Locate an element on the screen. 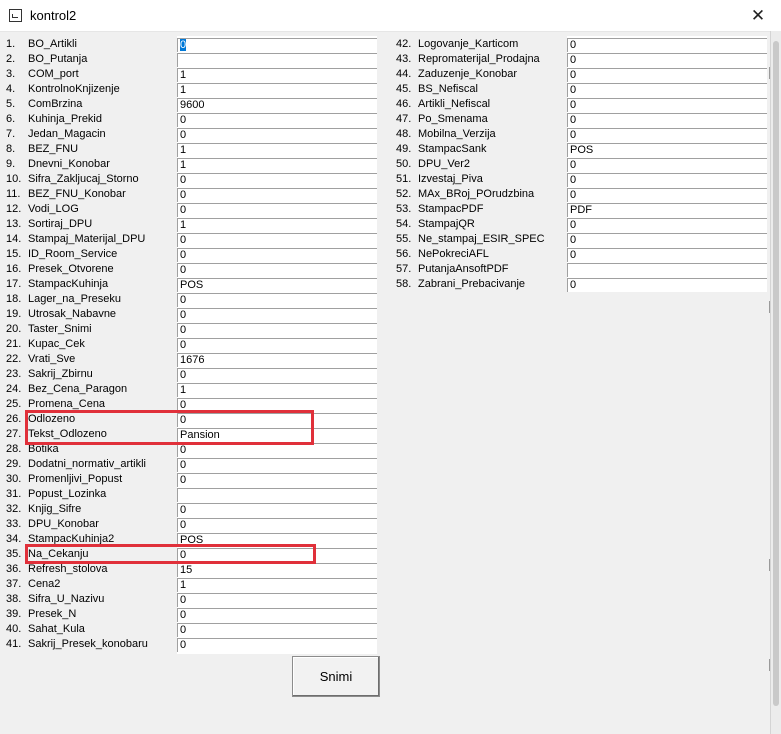 The width and height of the screenshot is (781, 734). field-row: 43. Repromaterijal_Prodajna 0 is located at coordinates (385, 59).